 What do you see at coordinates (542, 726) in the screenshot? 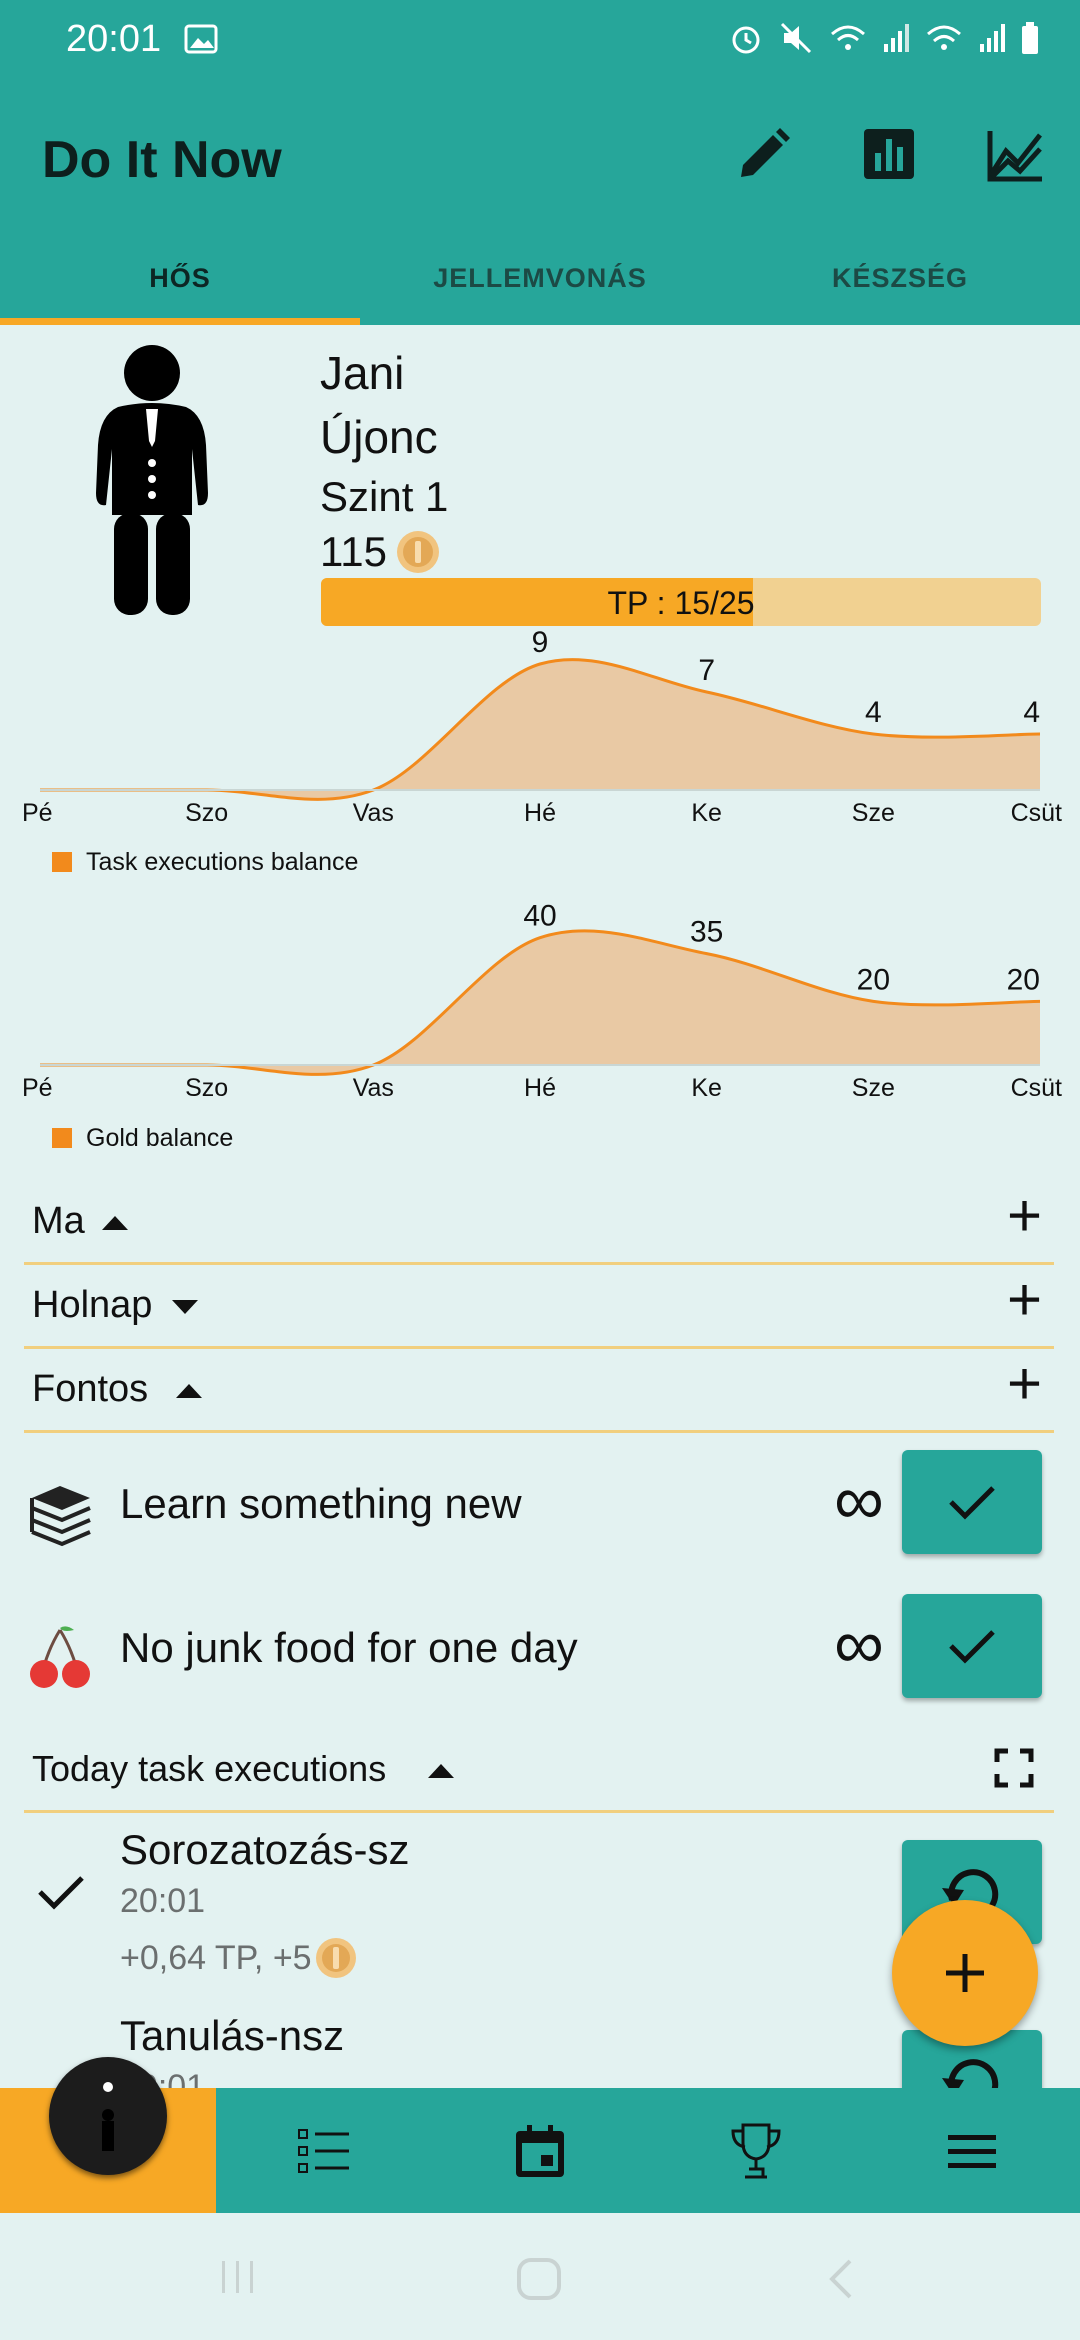
I see `task-executions-chart: Pé Szo Vas Hé 9 Ke 7 Sze 4 Csüt 4` at bounding box center [542, 726].